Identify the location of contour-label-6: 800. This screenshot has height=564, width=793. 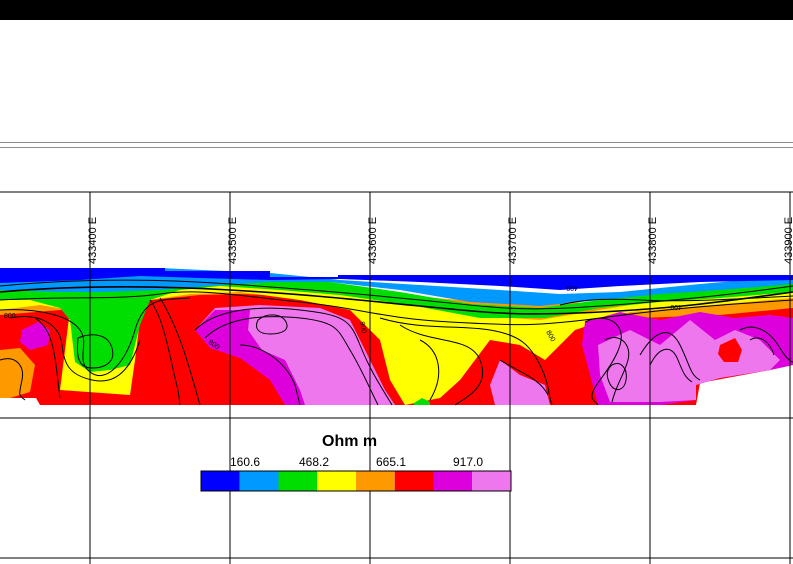
(10, 316).